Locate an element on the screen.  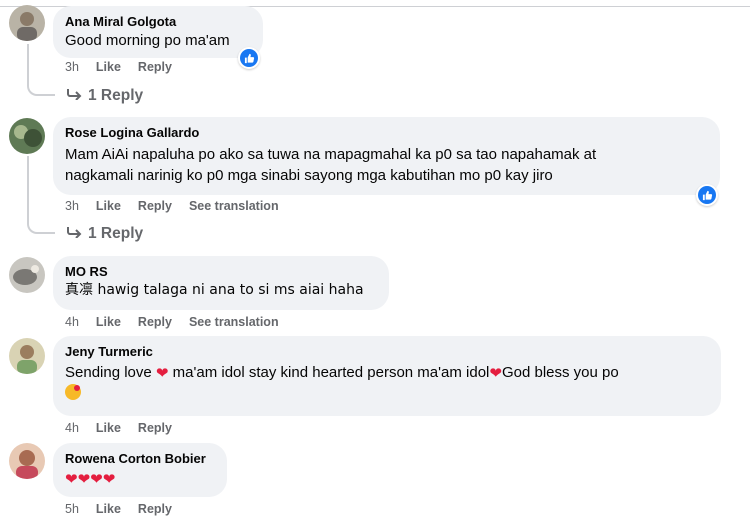
comment-actions: 4h Like Reply See translation is located at coordinates (180, 322).